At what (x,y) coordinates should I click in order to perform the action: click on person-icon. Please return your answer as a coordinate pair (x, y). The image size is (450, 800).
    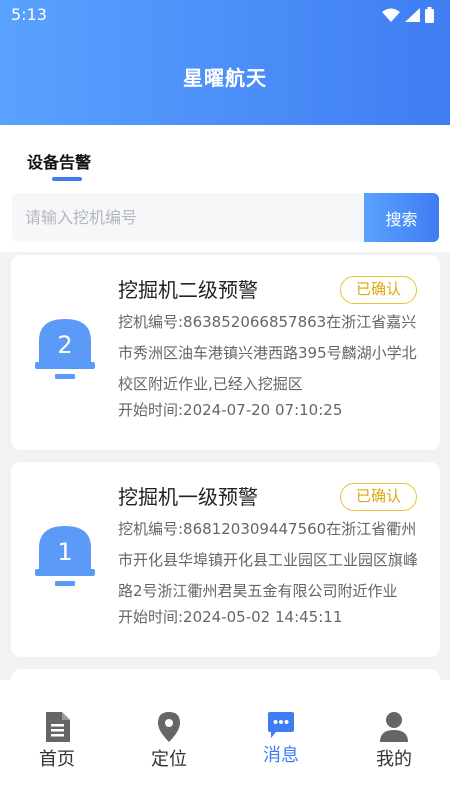
    Looking at the image, I should click on (394, 727).